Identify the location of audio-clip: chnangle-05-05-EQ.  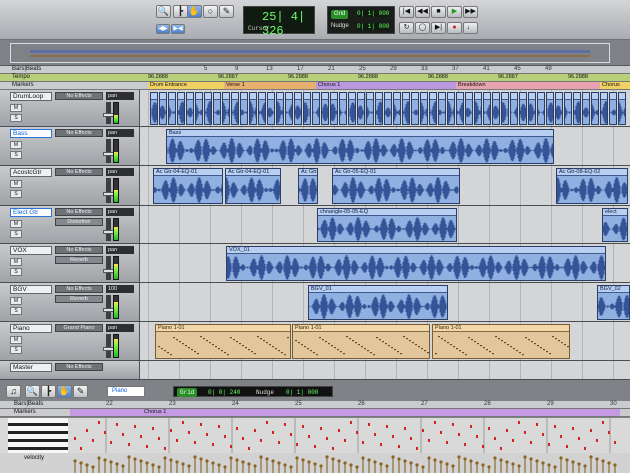
(387, 225).